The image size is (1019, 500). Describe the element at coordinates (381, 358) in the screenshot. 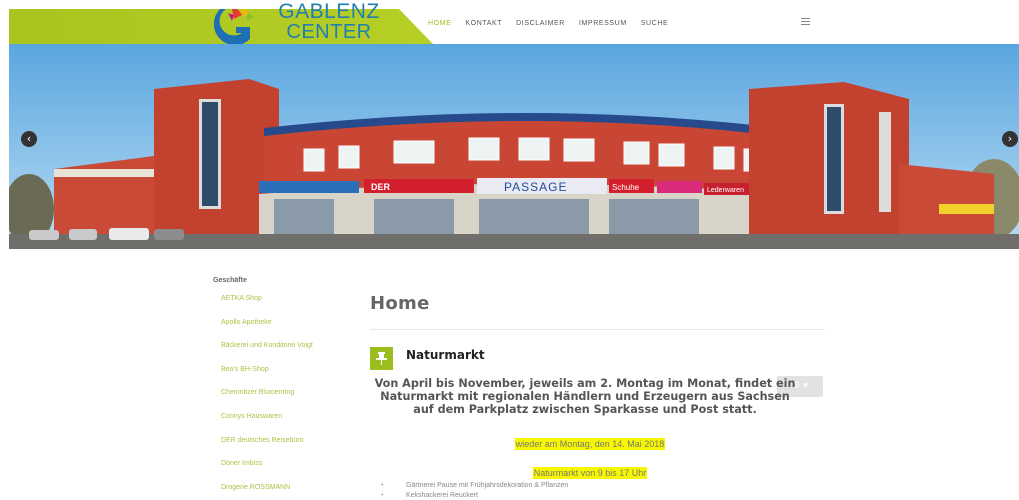

I see `pin-icon` at that location.